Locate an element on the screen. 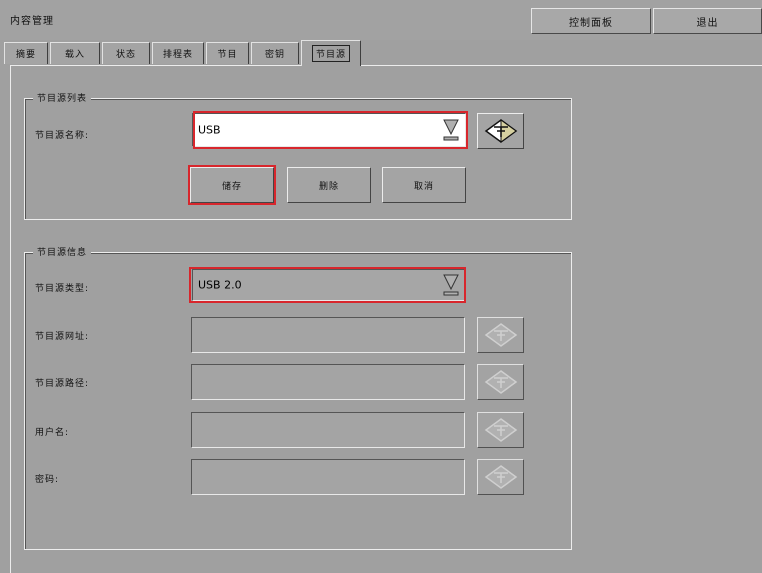  password-field is located at coordinates (328, 477).